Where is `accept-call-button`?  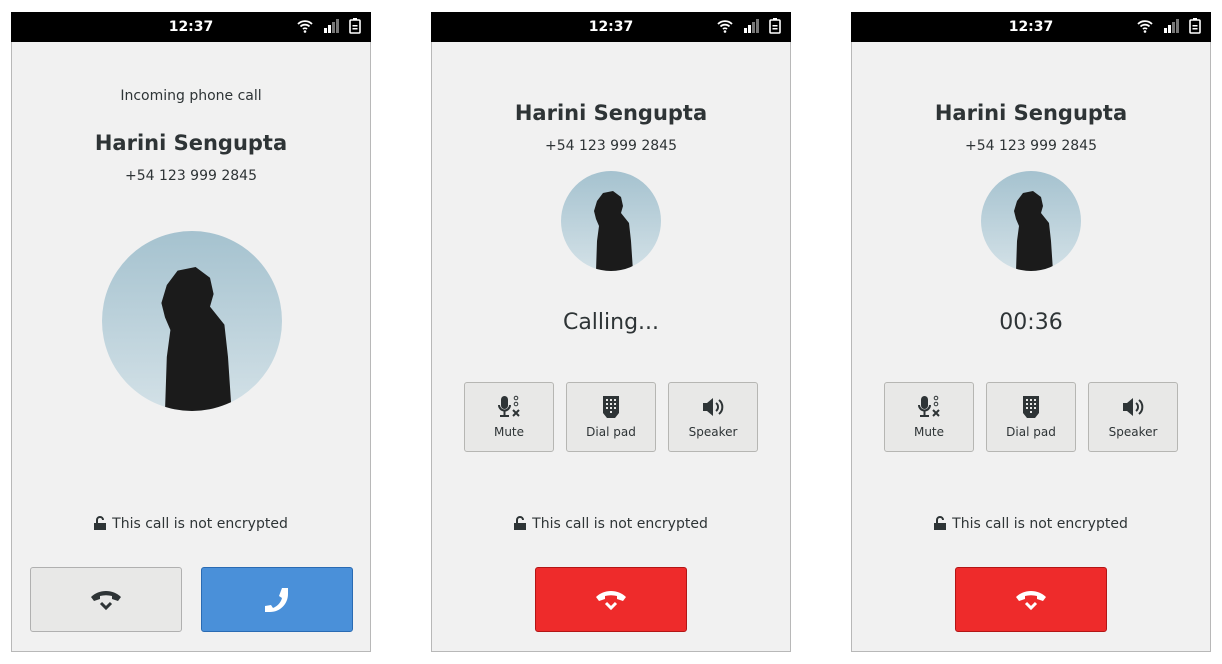 accept-call-button is located at coordinates (277, 599).